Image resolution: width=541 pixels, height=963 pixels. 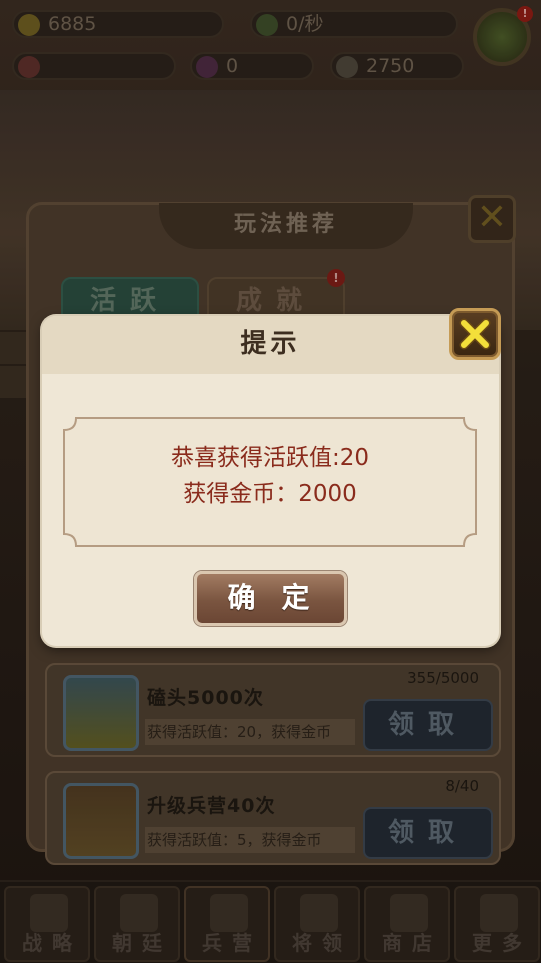 I want to click on dialog-header: 提示, so click(x=270, y=345).